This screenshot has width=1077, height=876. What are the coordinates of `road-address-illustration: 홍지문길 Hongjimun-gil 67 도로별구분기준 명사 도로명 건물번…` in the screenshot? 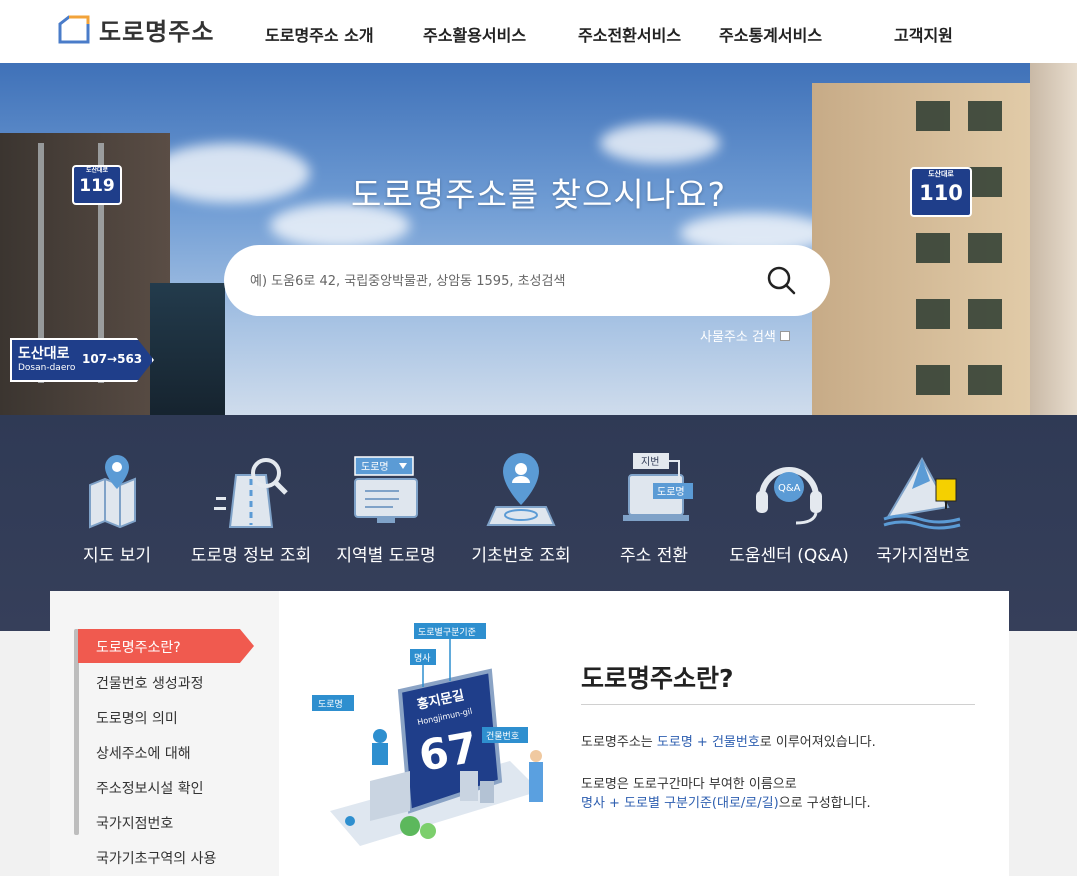 It's located at (430, 736).